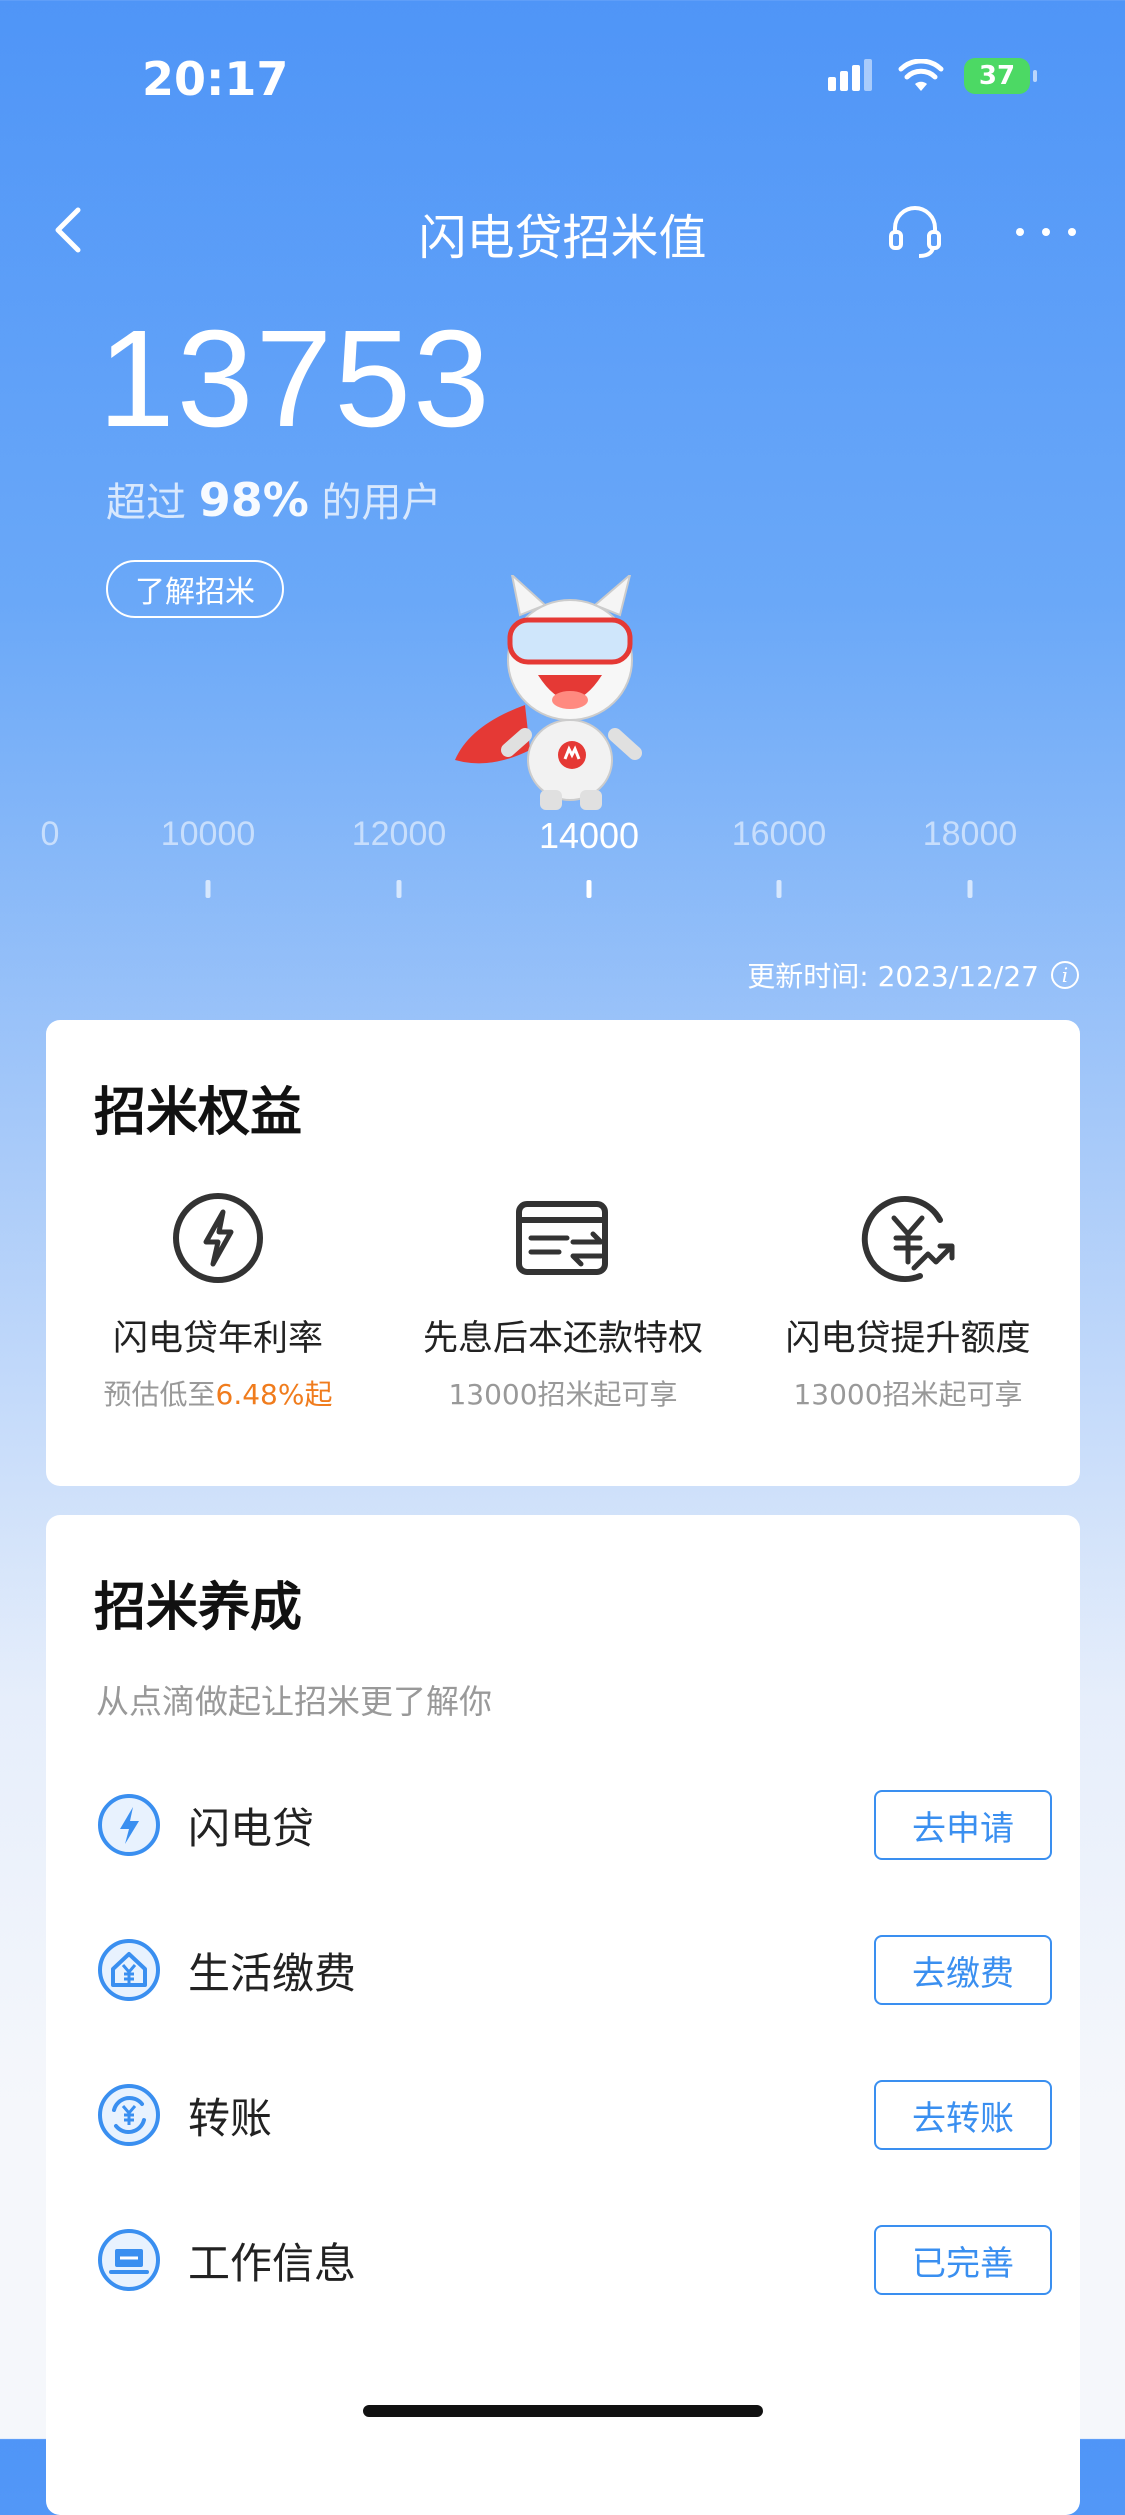 The width and height of the screenshot is (1125, 2515). What do you see at coordinates (1065, 975) in the screenshot?
I see `info-icon: i` at bounding box center [1065, 975].